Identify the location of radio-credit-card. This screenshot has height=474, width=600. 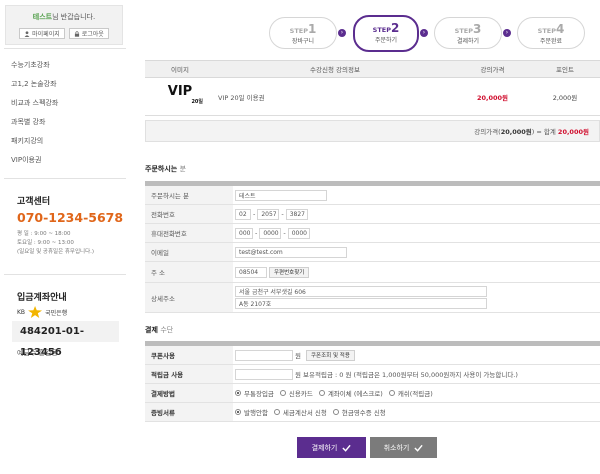
(282, 393).